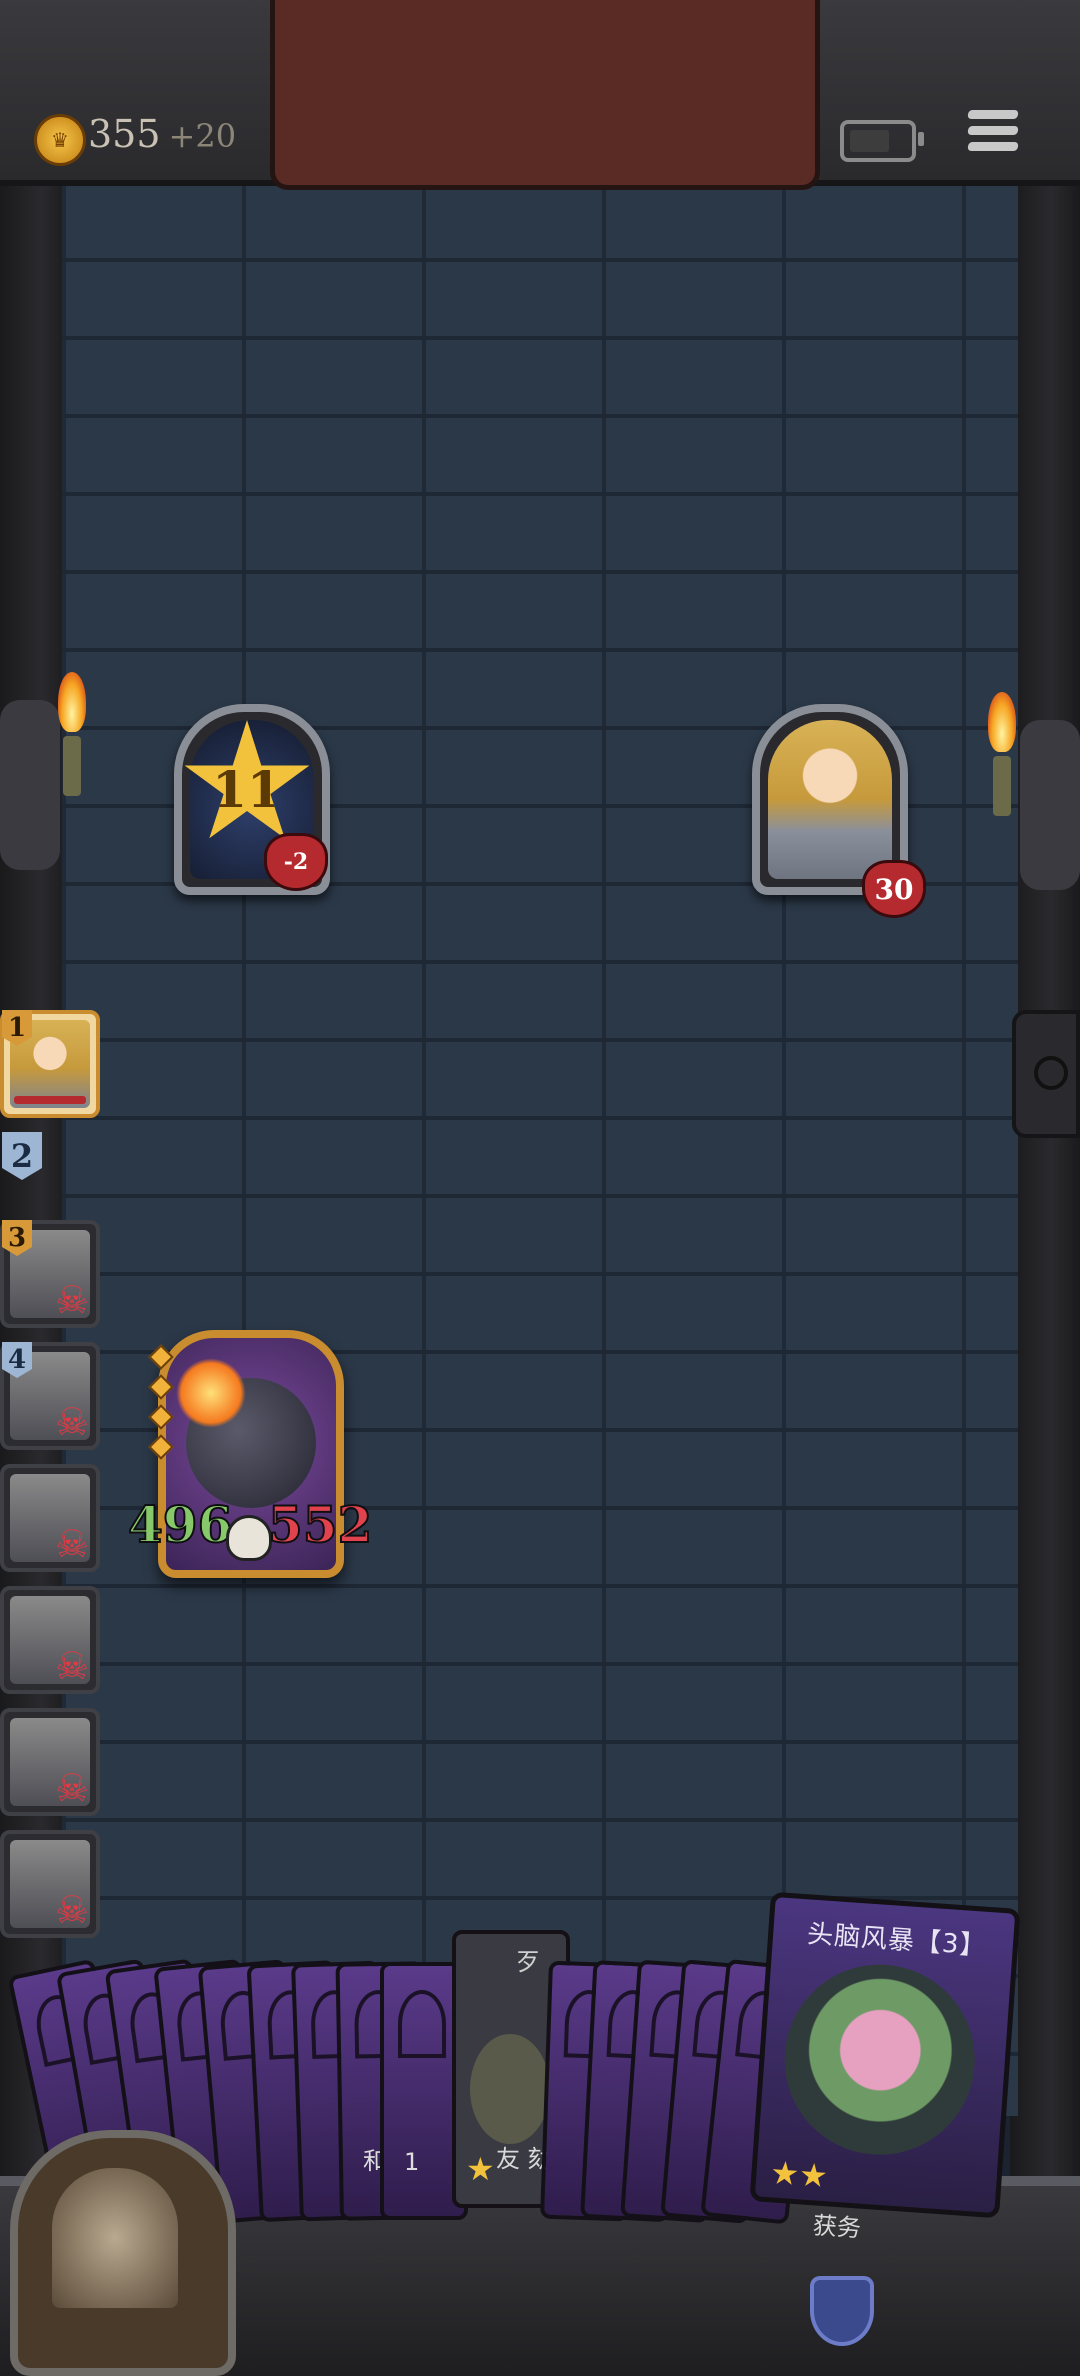 The image size is (1080, 2376). What do you see at coordinates (545, 95) in the screenshot?
I see `top-door` at bounding box center [545, 95].